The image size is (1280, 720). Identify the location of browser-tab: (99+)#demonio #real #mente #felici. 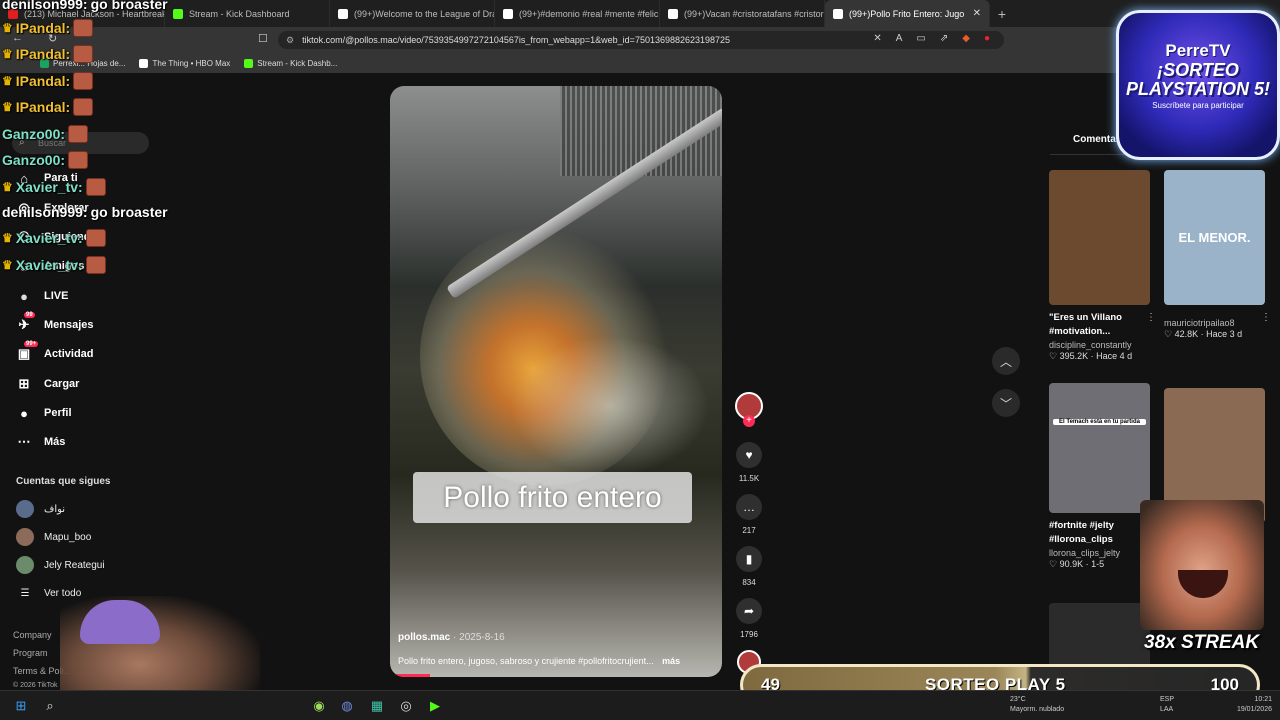
(577, 13).